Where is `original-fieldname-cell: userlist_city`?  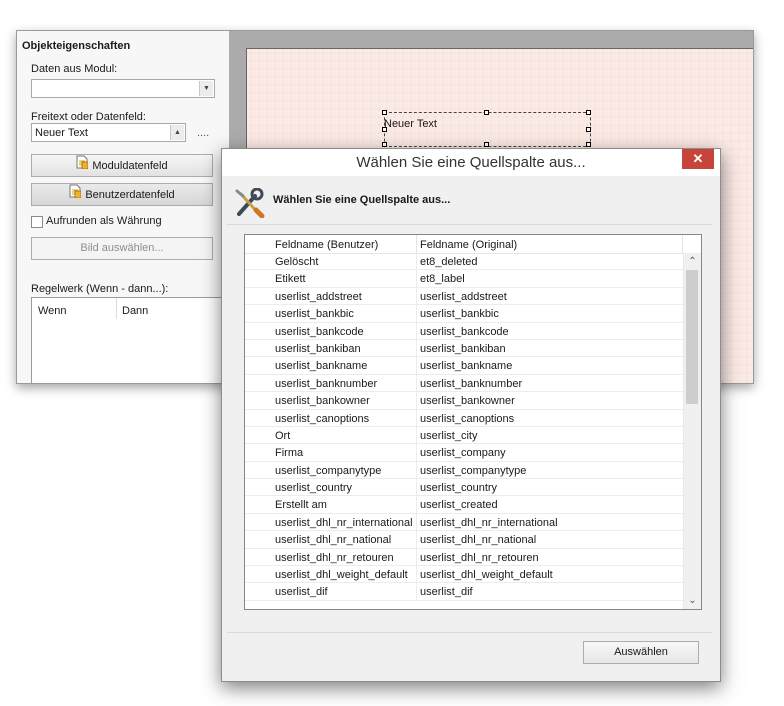 original-fieldname-cell: userlist_city is located at coordinates (449, 435).